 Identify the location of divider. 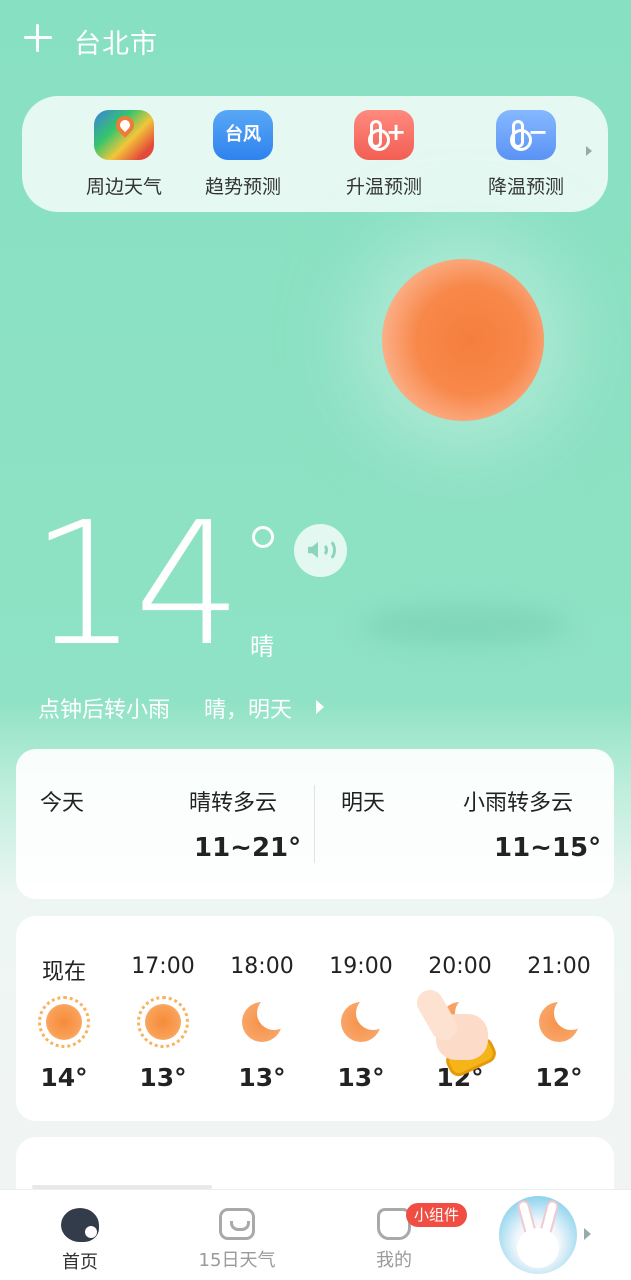
(314, 824).